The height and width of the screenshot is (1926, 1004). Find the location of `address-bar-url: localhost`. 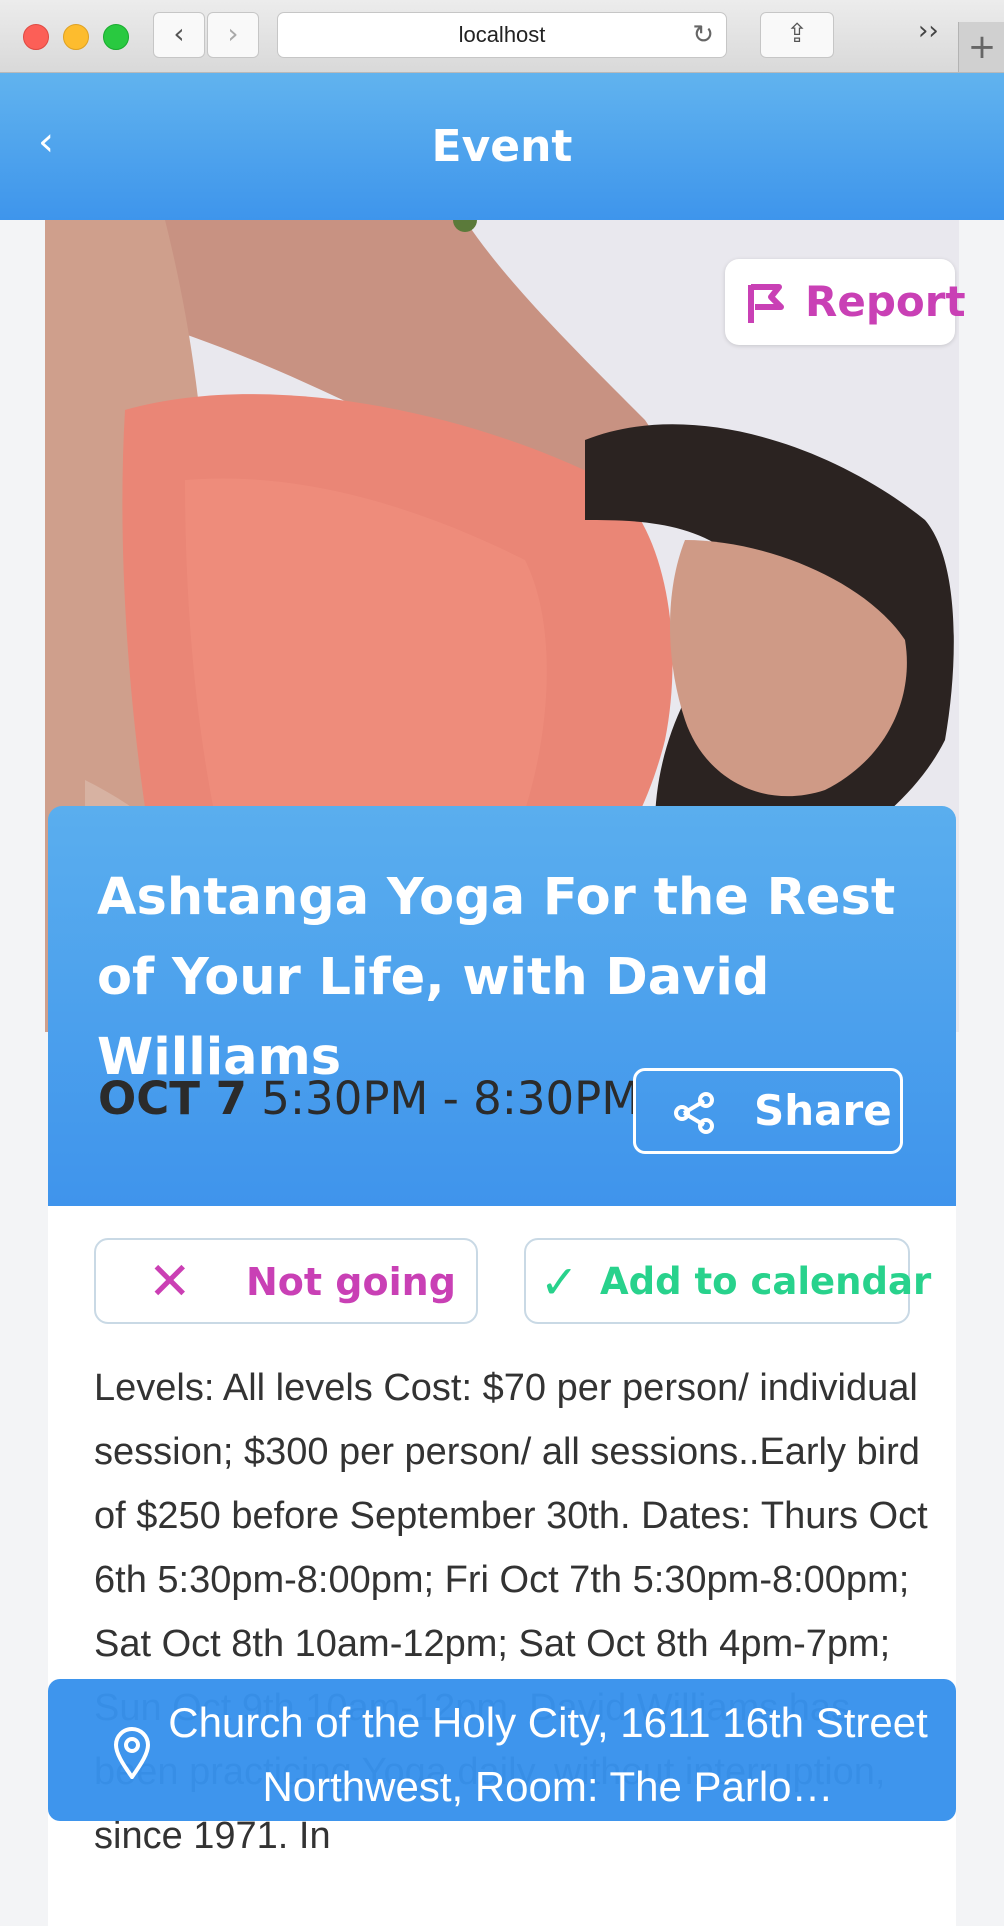

address-bar-url: localhost is located at coordinates (502, 34).